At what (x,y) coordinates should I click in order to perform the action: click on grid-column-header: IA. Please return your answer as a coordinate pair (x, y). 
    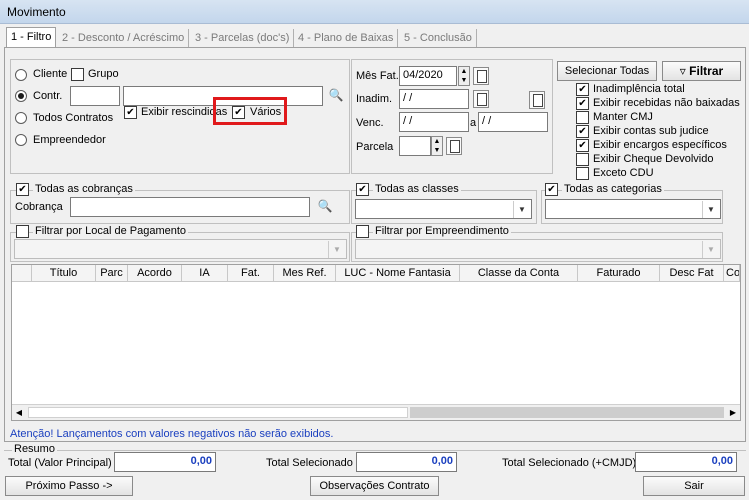
    Looking at the image, I should click on (205, 273).